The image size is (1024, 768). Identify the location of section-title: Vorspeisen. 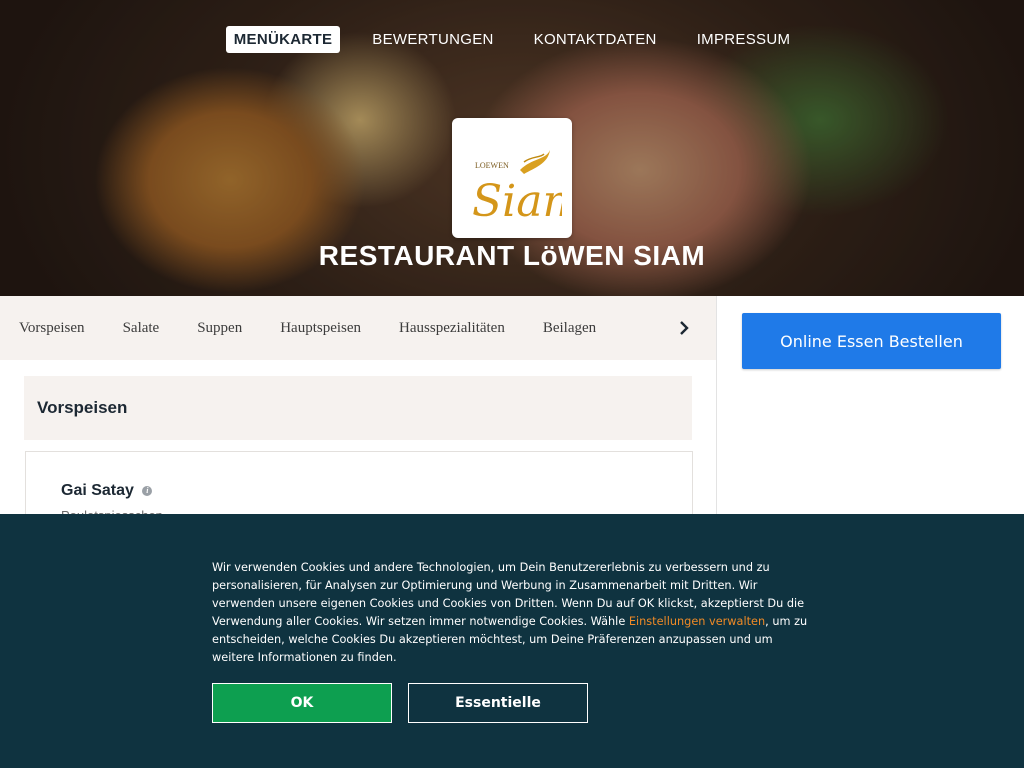
(82, 407).